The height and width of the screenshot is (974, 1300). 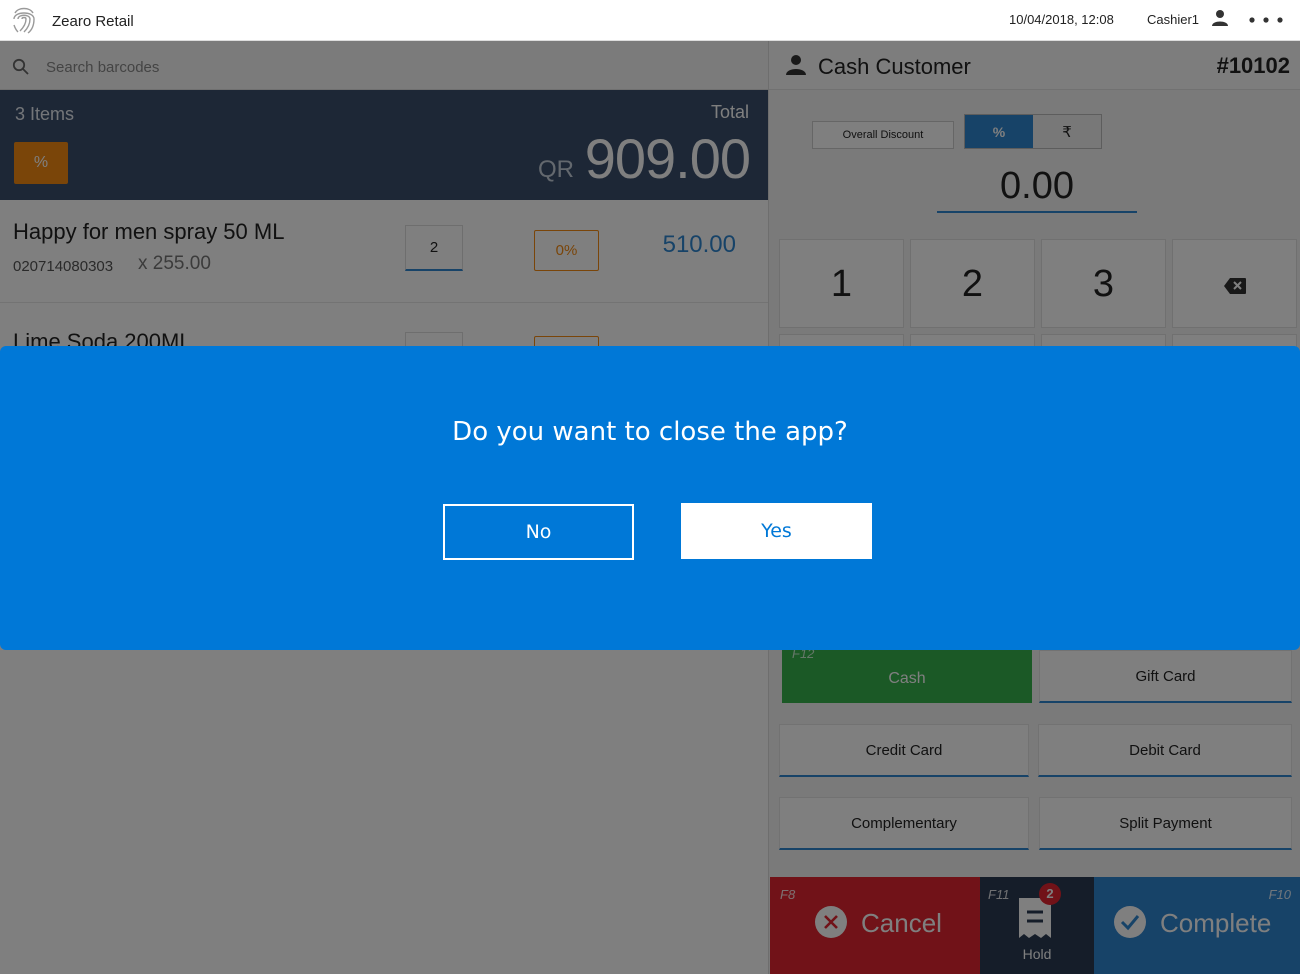 I want to click on datetime: 10/04/2018, 12:08, so click(x=1061, y=19).